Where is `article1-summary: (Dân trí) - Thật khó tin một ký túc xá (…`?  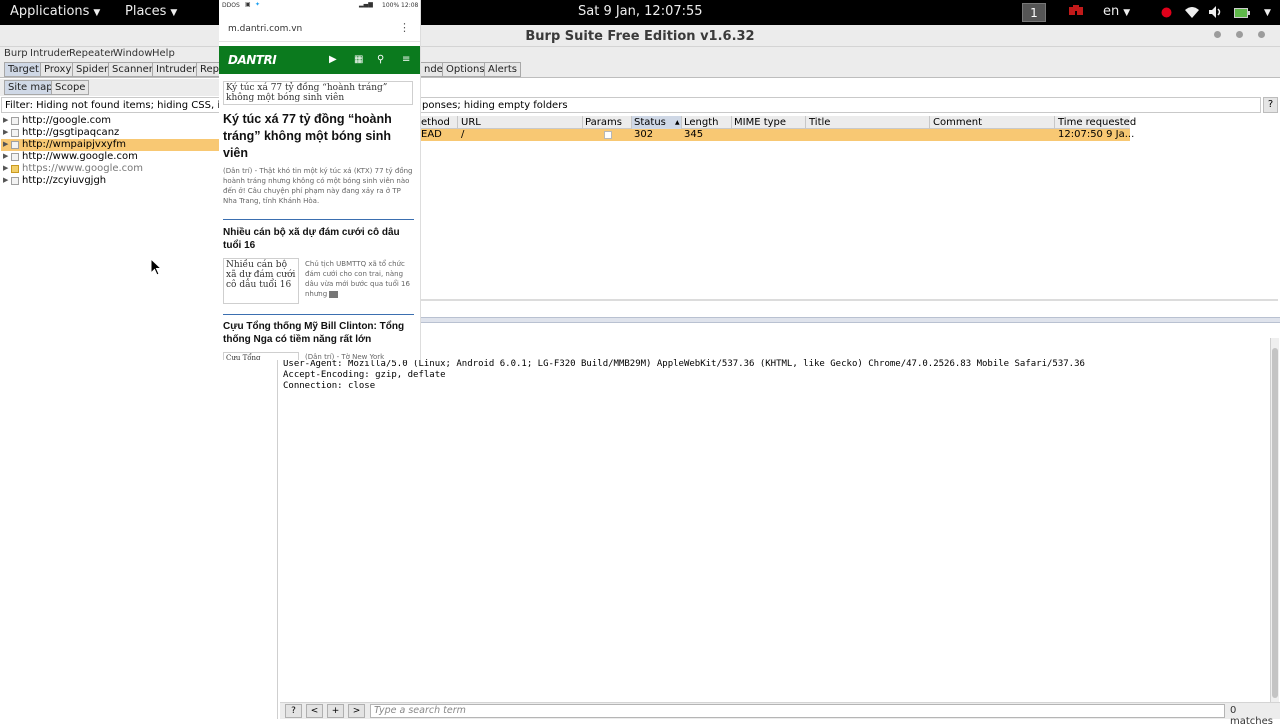 article1-summary: (Dân trí) - Thật khó tin một ký túc xá (… is located at coordinates (318, 186).